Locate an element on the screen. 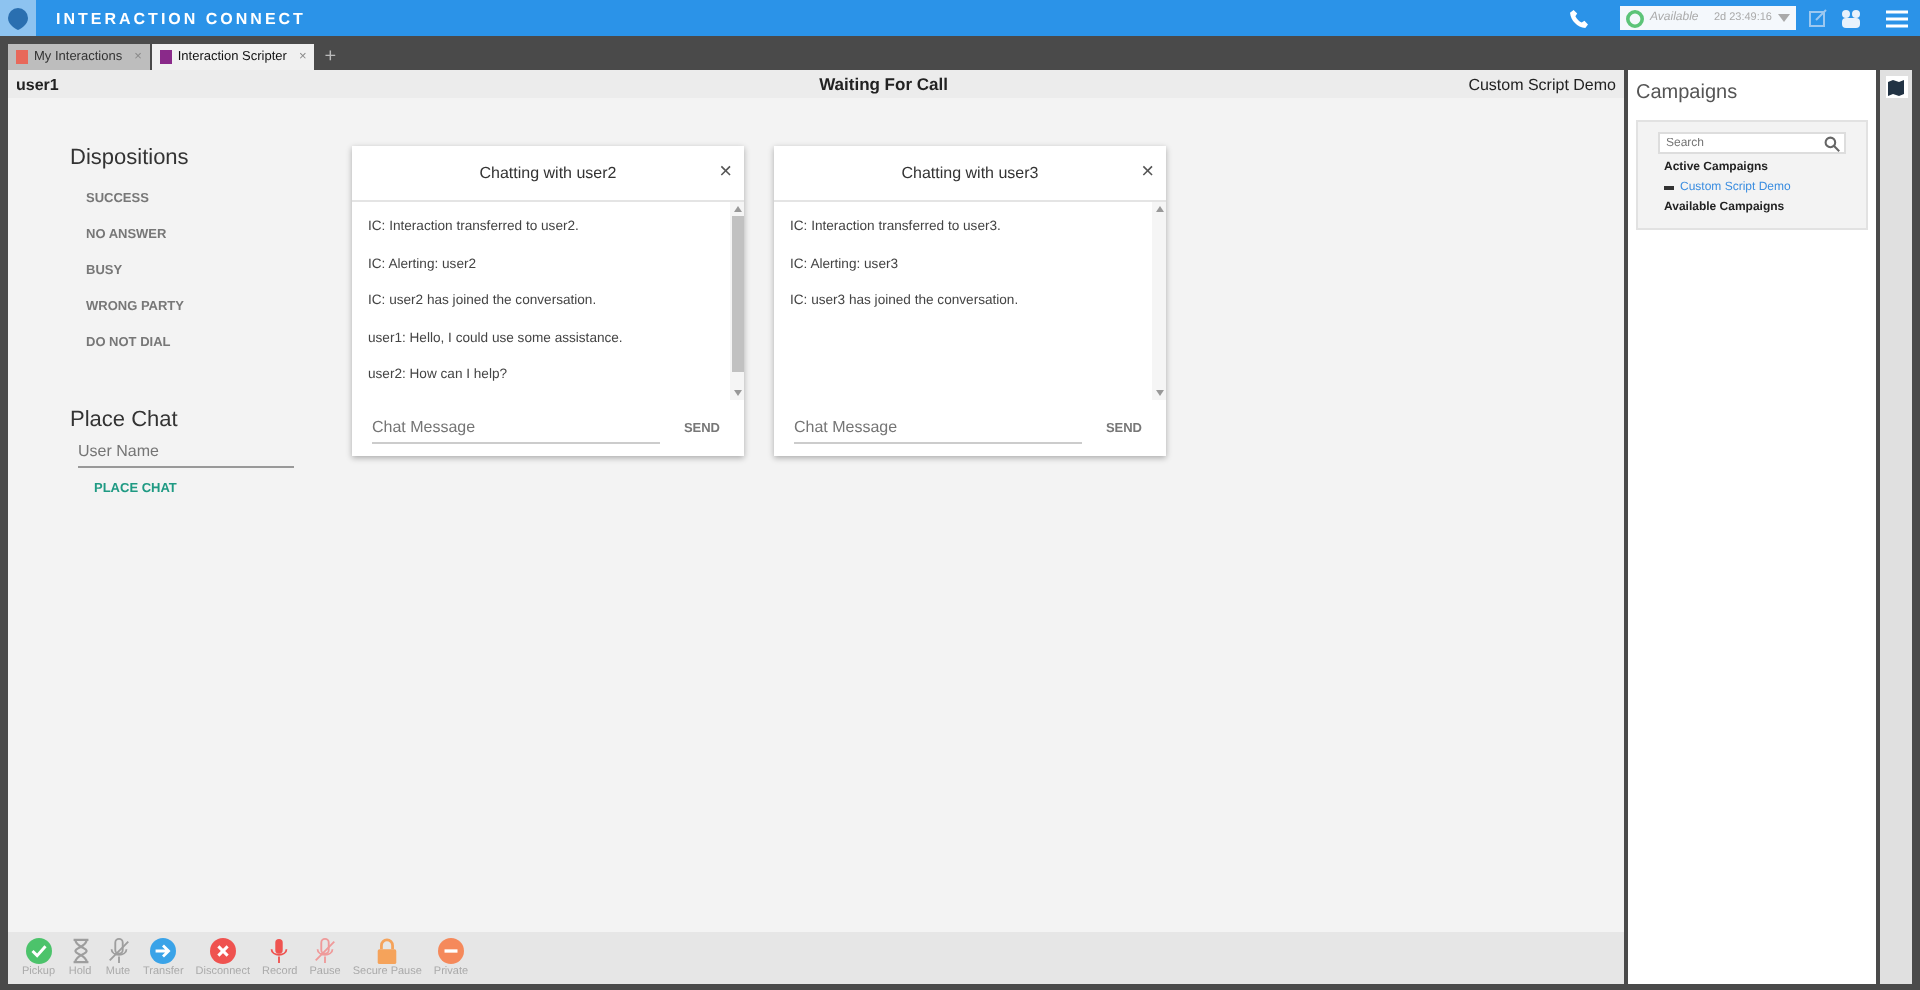 This screenshot has width=1920, height=990. map-button is located at coordinates (1896, 87).